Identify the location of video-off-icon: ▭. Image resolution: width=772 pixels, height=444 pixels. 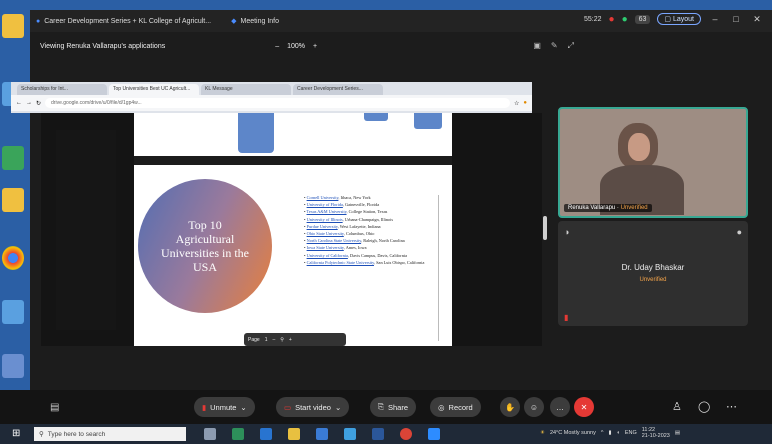
(288, 407).